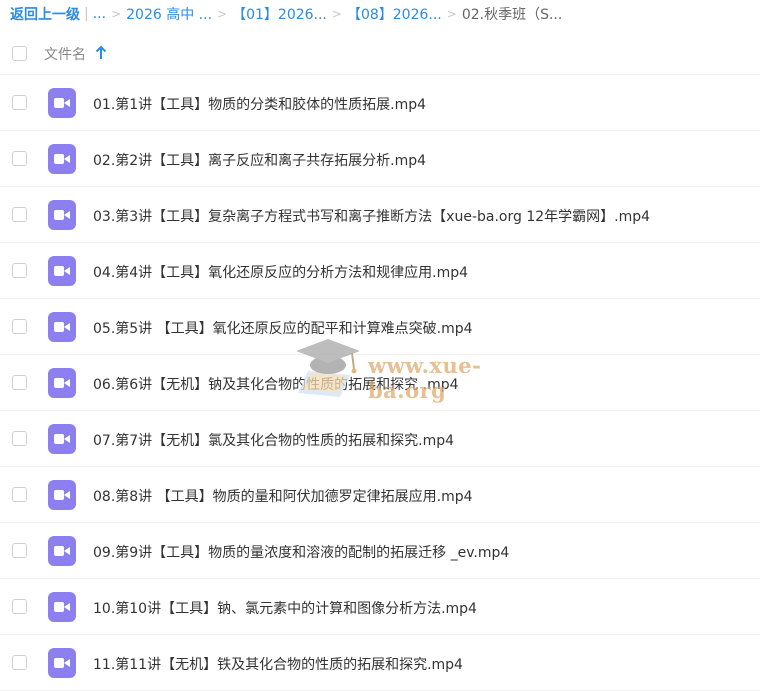  Describe the element at coordinates (273, 440) in the screenshot. I see `file-name: 07.第7讲【无机】氯及其化合物的性质的拓展和探究.mp4` at that location.